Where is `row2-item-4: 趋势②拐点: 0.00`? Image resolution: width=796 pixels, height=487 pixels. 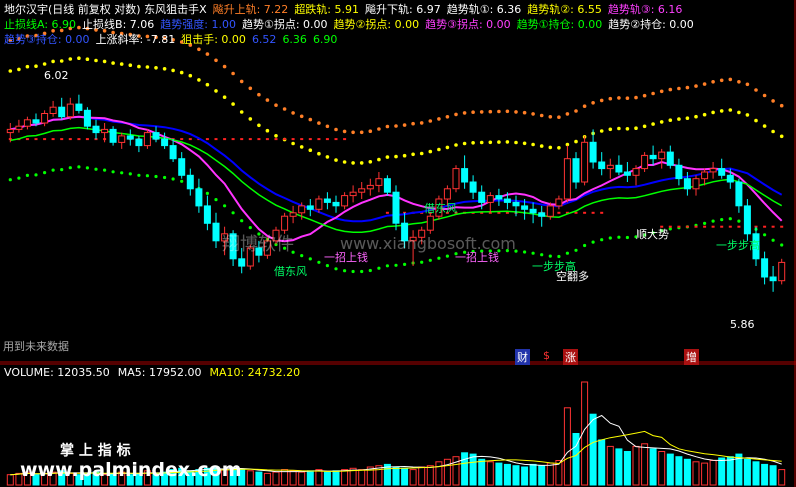 row2-item-4: 趋势②拐点: 0.00 is located at coordinates (376, 24).